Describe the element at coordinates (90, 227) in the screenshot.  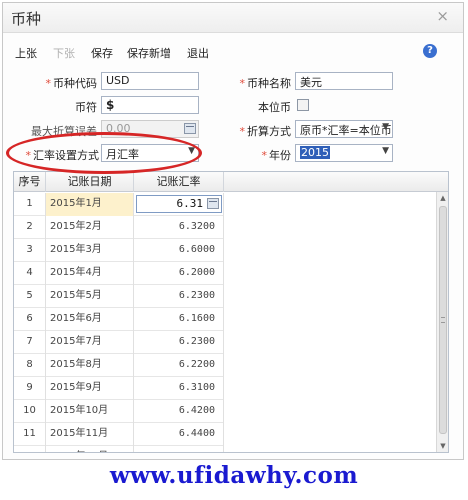
I see `date-cell: 2015年2月` at that location.